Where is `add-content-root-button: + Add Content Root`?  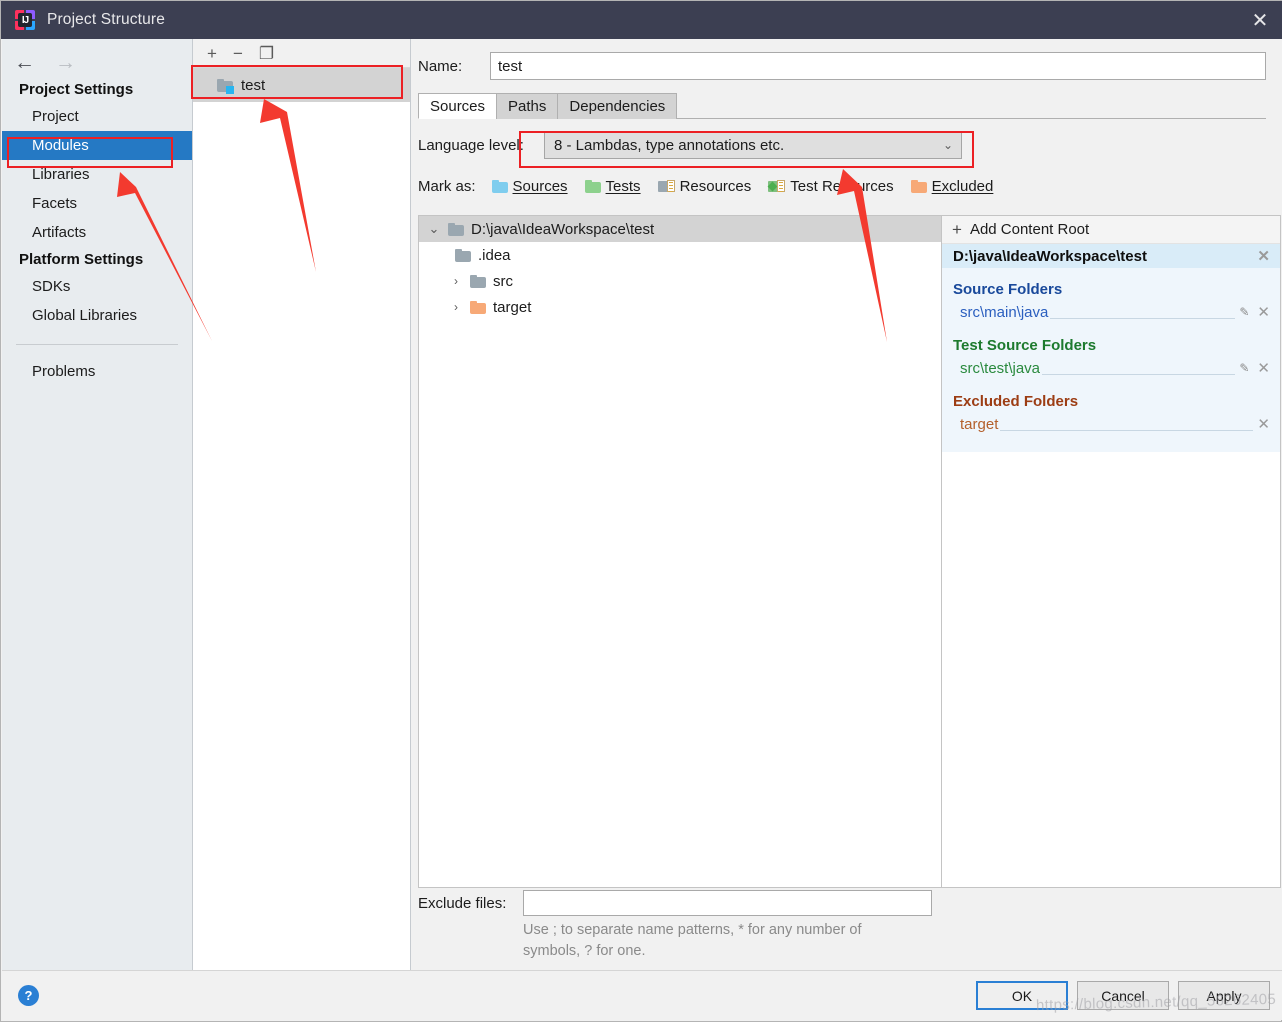
add-content-root-button: + Add Content Root is located at coordinates (1111, 230).